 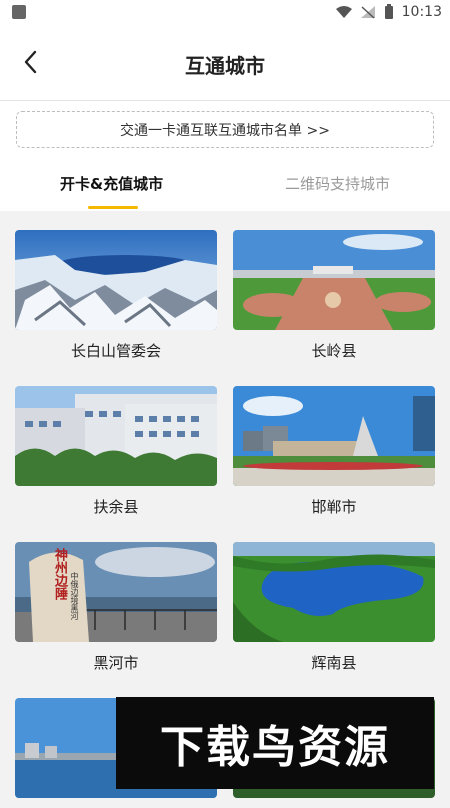 I want to click on city-name: 长岭县, so click(x=334, y=351).